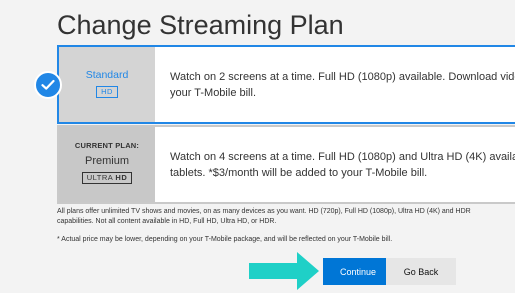  I want to click on quality-badge: ULTRA HD, so click(107, 178).